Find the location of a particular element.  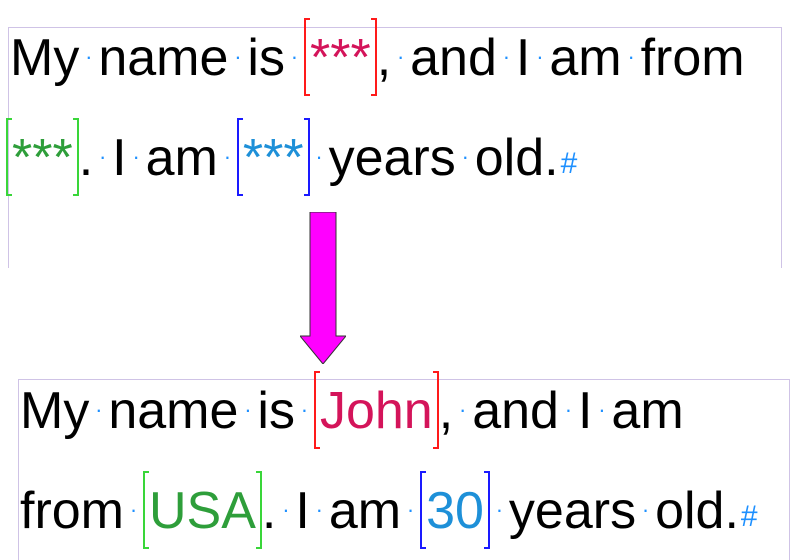

name-filled-field: John is located at coordinates (376, 410).